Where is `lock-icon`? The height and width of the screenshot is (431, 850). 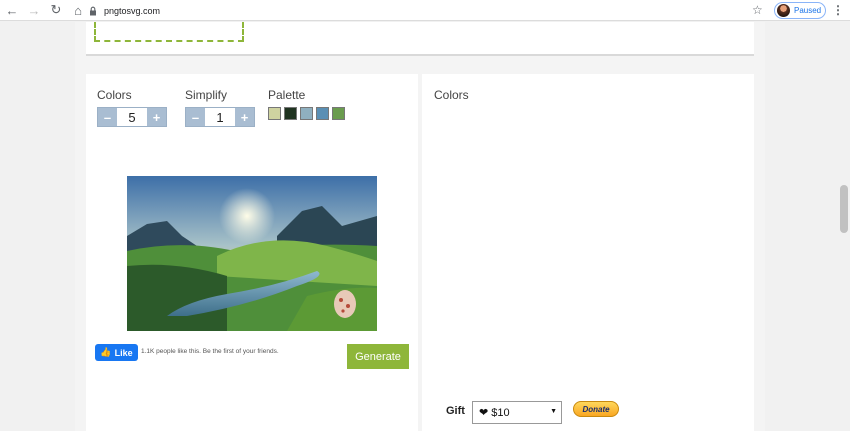 lock-icon is located at coordinates (93, 10).